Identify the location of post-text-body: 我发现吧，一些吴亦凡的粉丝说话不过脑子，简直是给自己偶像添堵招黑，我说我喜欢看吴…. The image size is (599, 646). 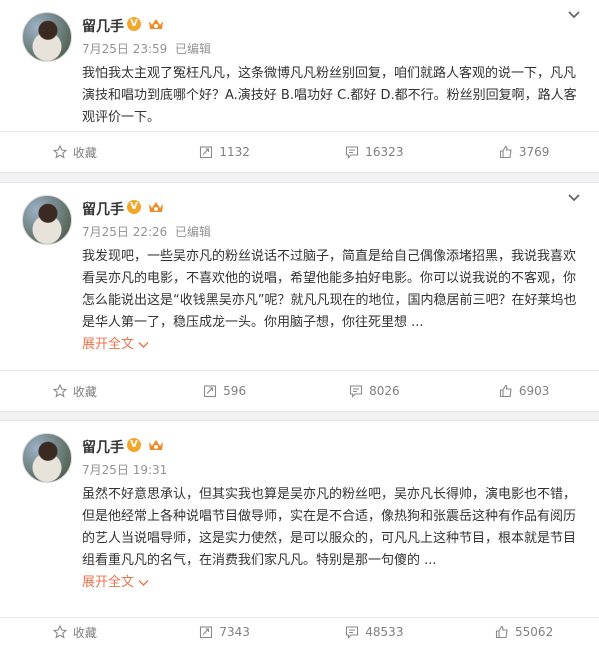
(329, 289).